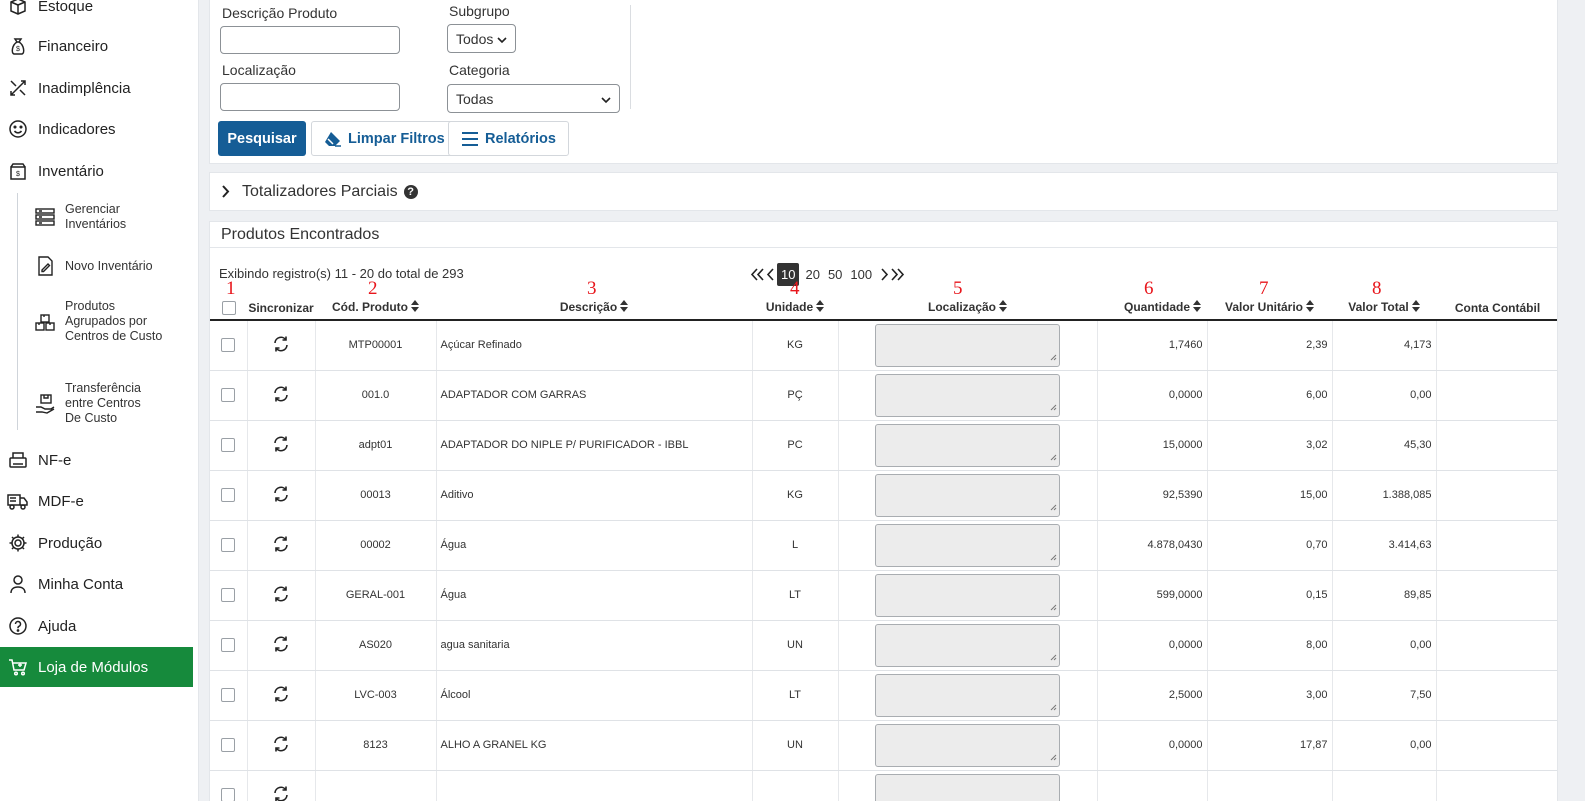  I want to click on descricao-cell: agua sanitaria, so click(594, 645).